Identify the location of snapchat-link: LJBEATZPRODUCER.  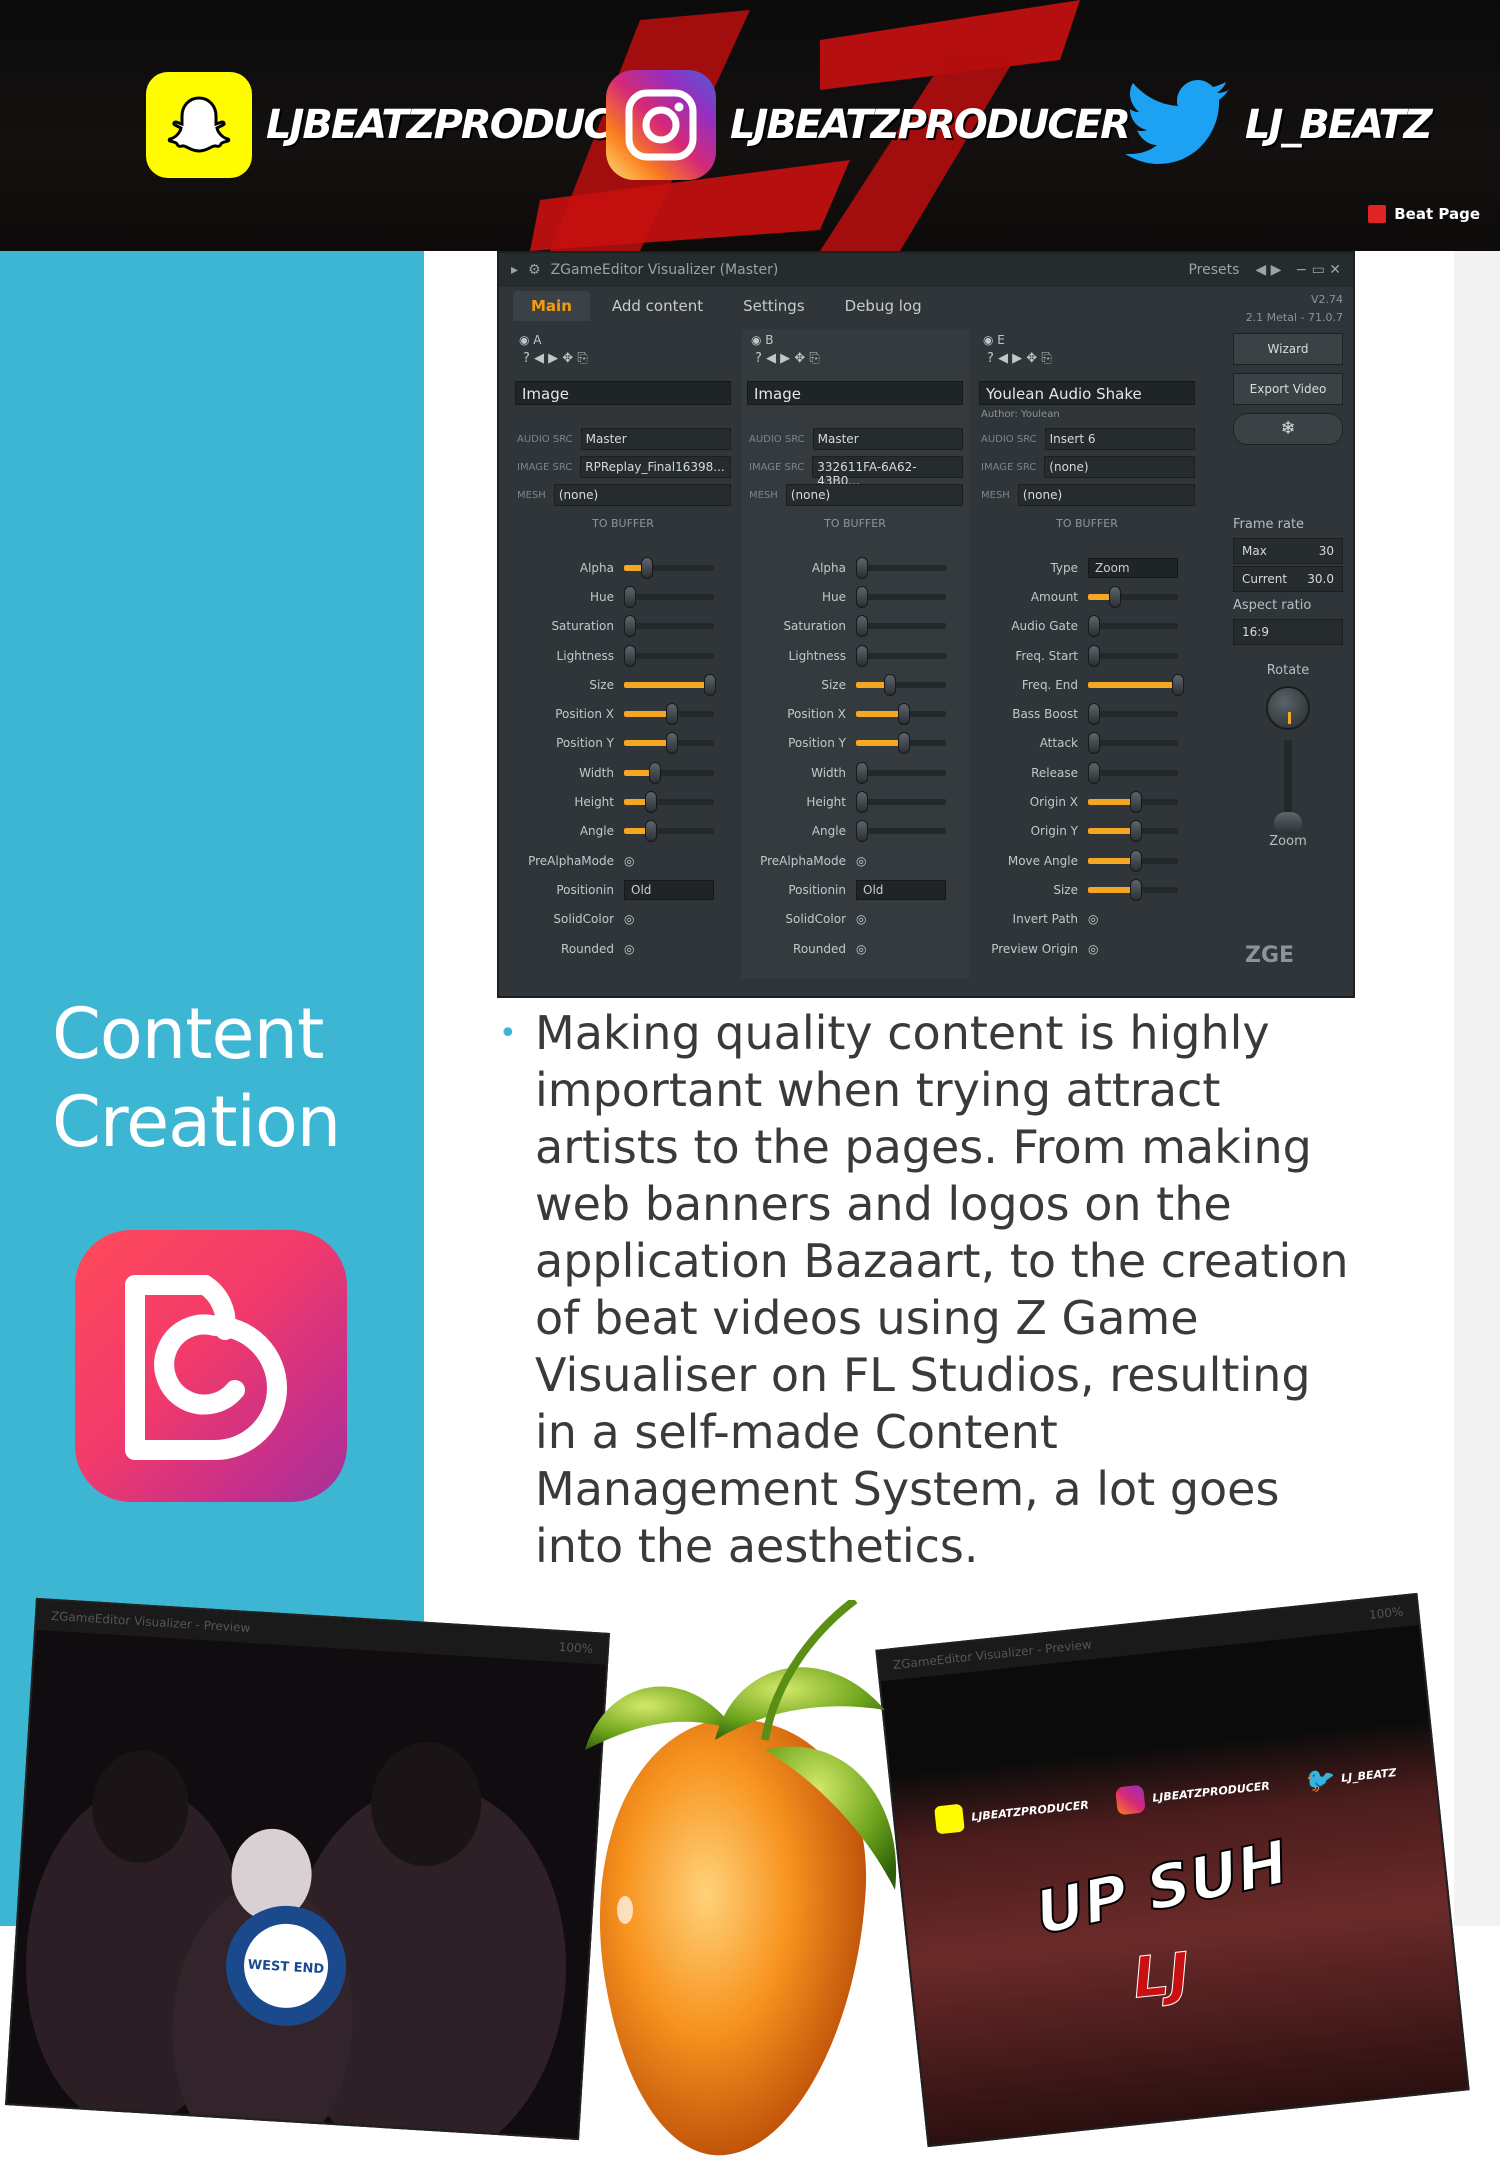
(406, 125).